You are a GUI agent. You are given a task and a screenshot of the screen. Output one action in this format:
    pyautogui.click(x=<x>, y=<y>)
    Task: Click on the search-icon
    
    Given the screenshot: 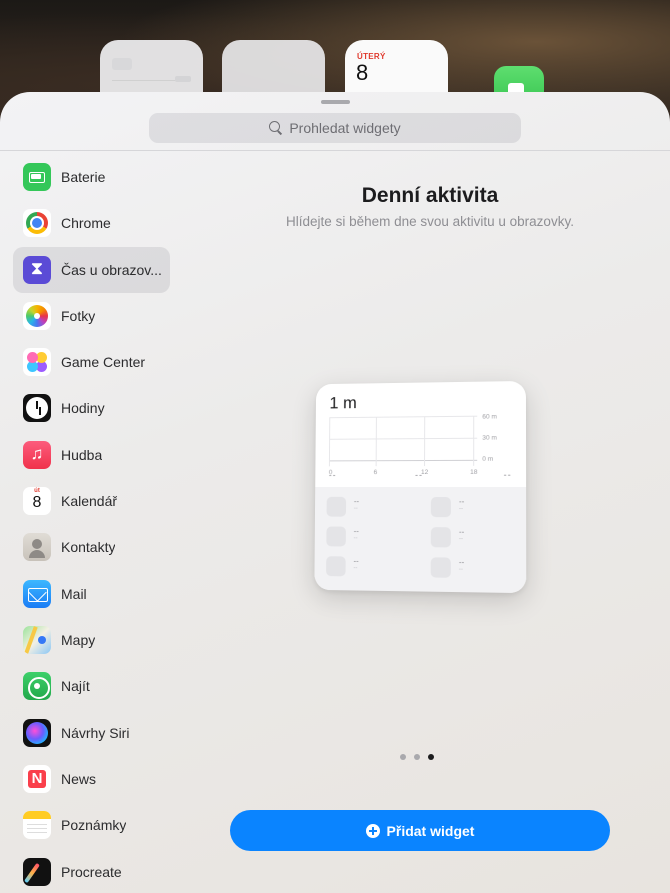 What is the action you would take?
    pyautogui.click(x=276, y=128)
    